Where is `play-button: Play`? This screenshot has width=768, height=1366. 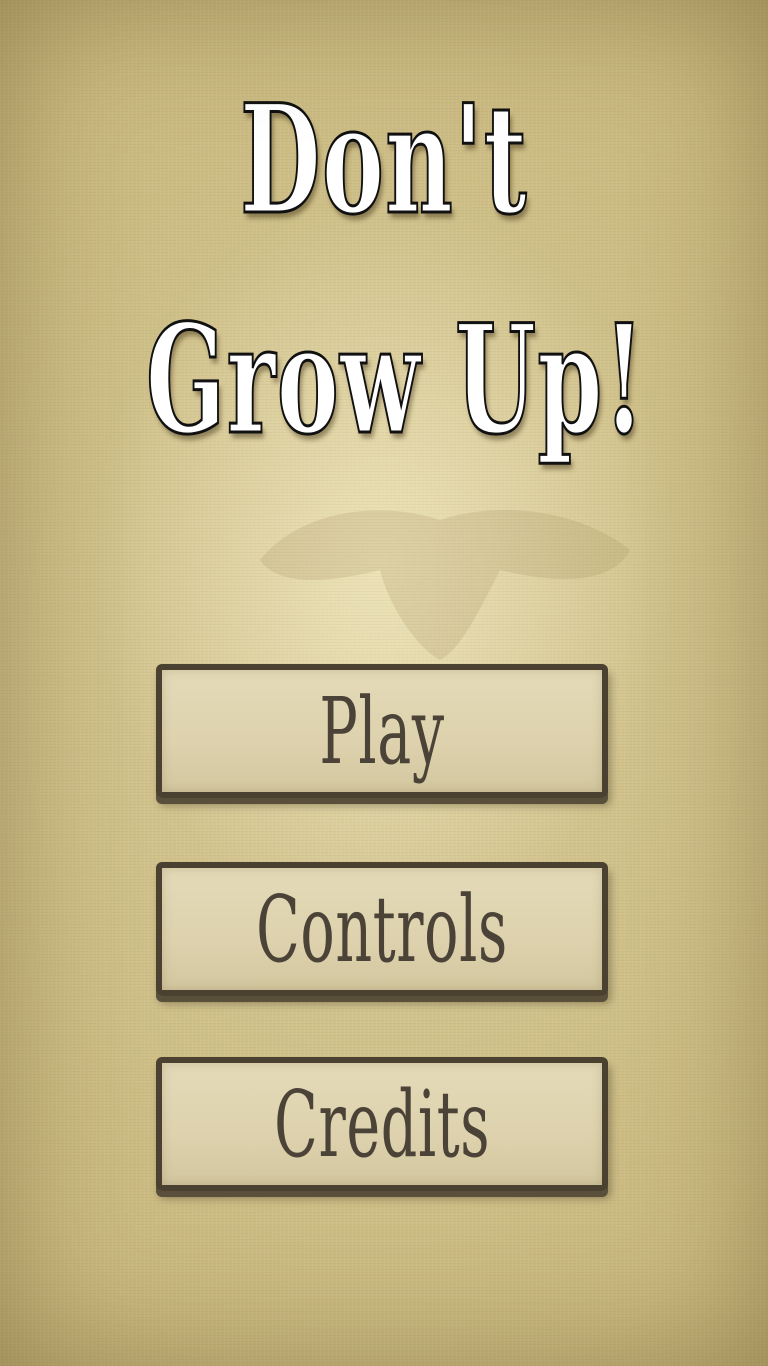 play-button: Play is located at coordinates (382, 731).